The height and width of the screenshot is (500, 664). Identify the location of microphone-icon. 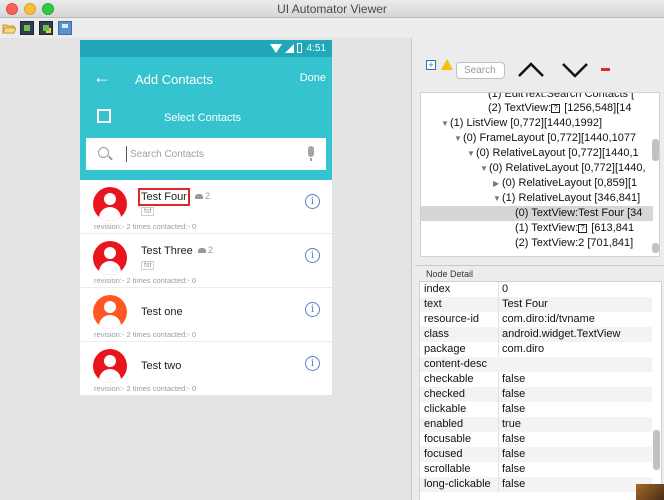
(311, 153).